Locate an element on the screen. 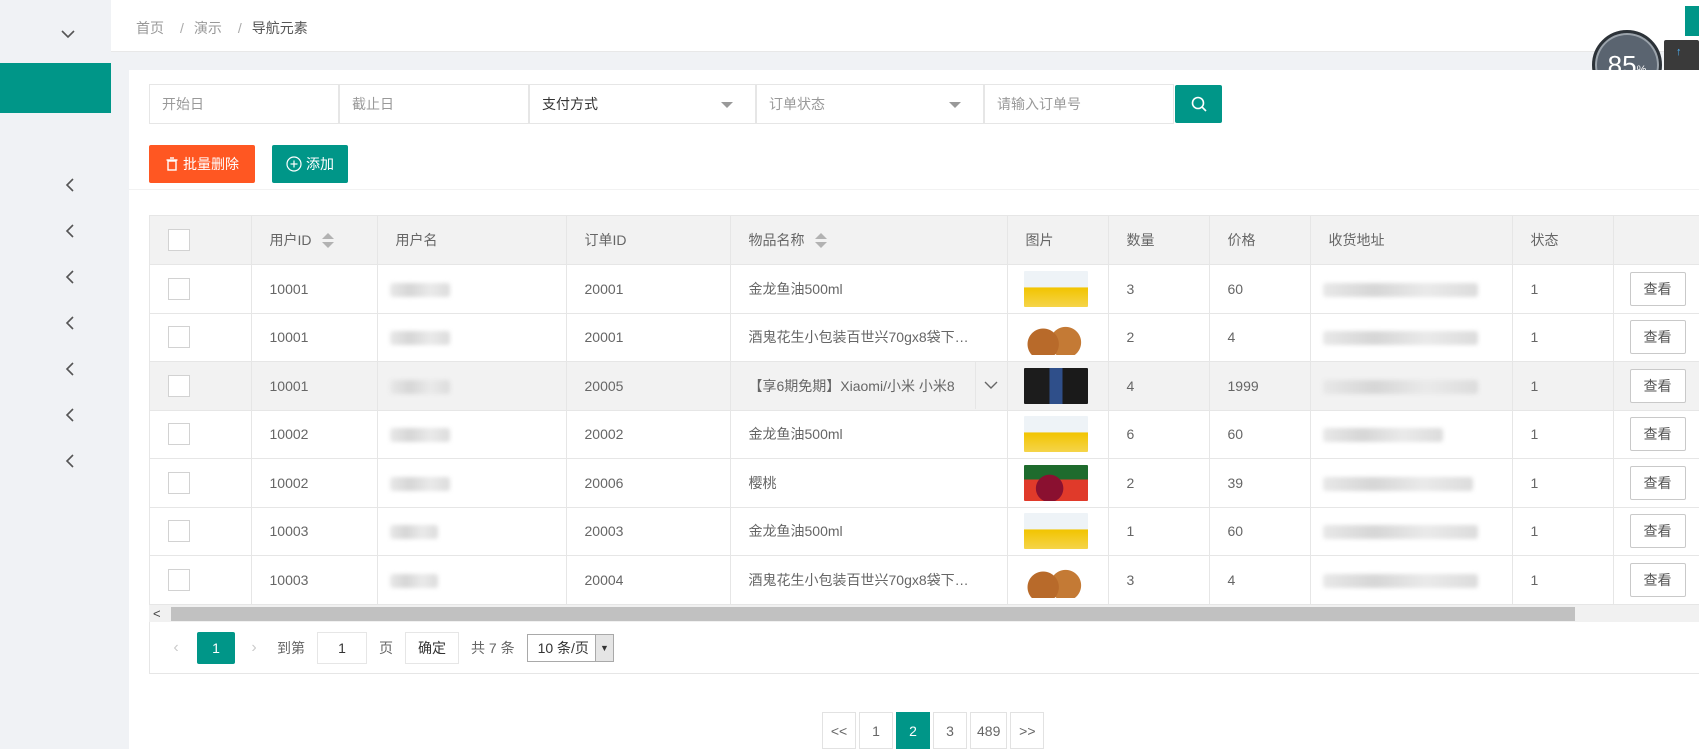  th-item-name: 物品名称 is located at coordinates (869, 240).